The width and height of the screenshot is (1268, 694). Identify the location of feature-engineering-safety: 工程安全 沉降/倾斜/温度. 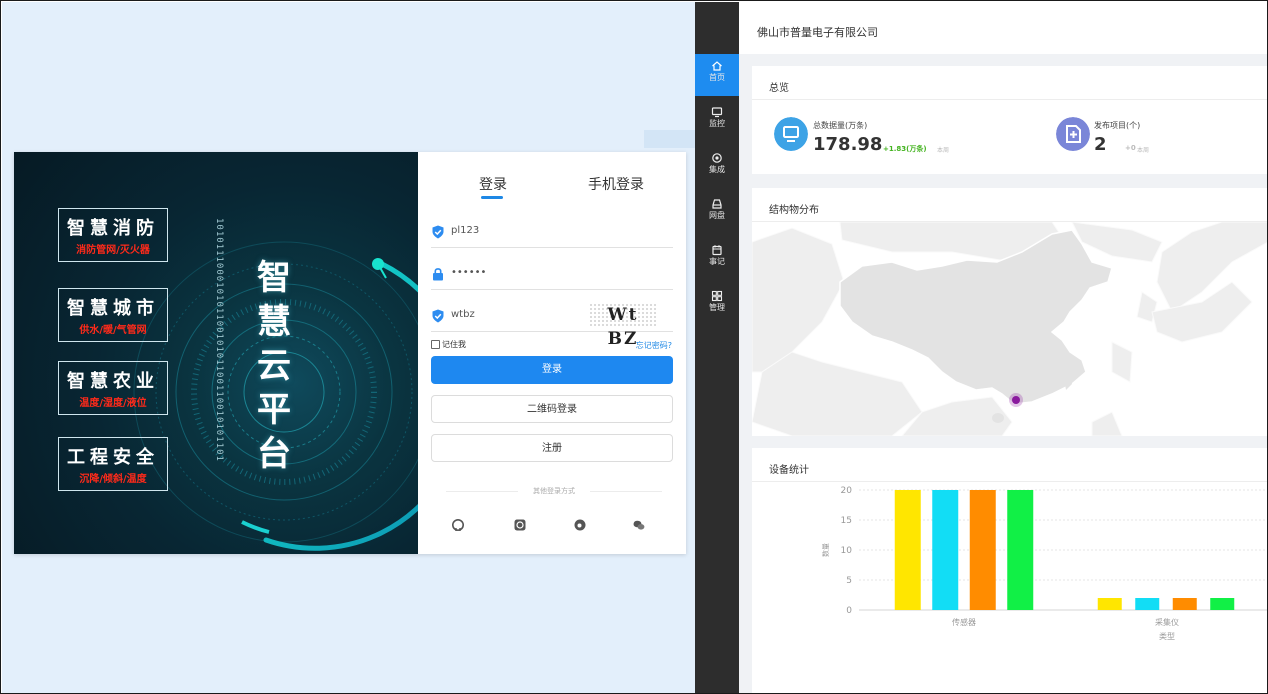
(113, 464).